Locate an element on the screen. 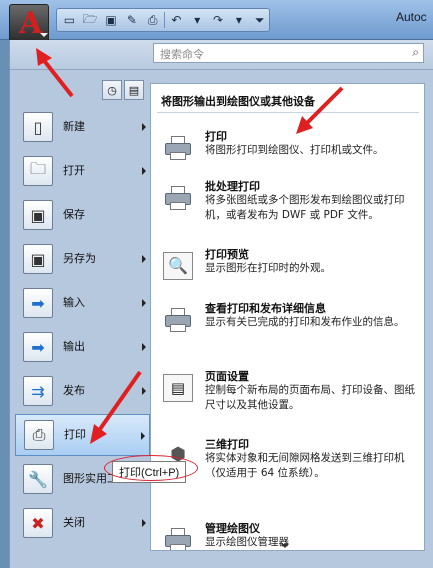 This screenshot has width=433, height=568. undo-dropdown-icon: ▾ is located at coordinates (197, 20).